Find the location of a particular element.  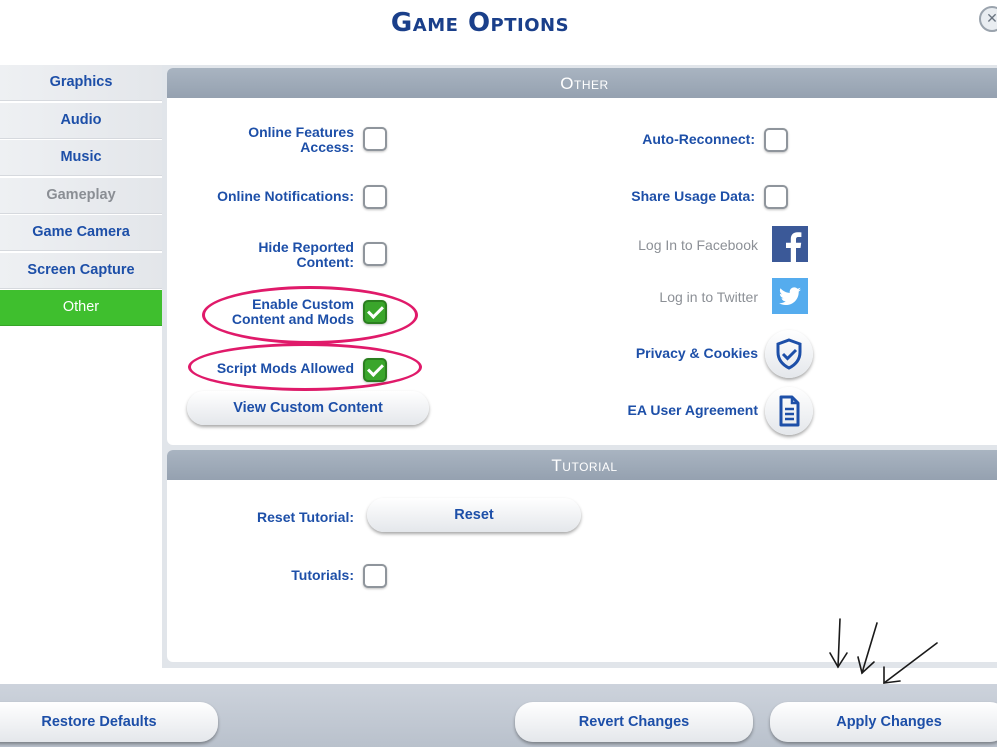

hide-reported-label: Hide Reported Content: is located at coordinates (260, 255).